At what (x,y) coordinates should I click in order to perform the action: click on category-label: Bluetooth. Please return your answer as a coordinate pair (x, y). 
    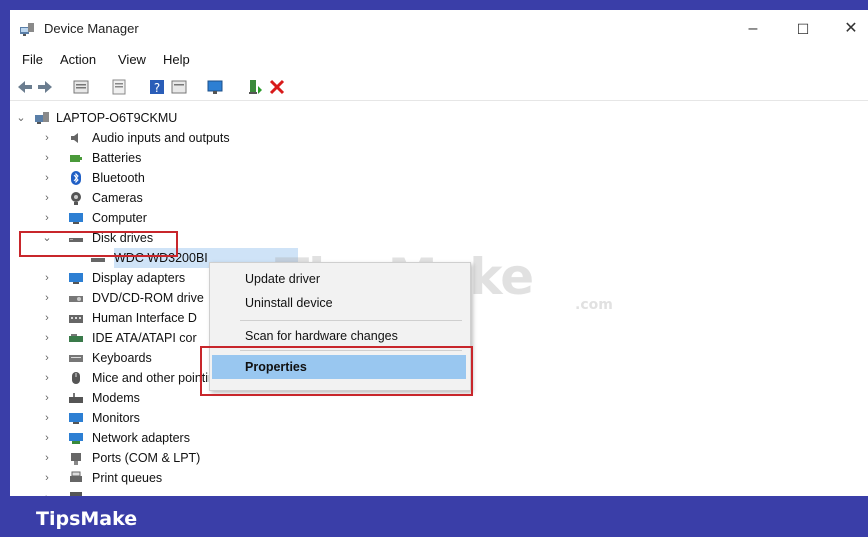
    Looking at the image, I should click on (118, 178).